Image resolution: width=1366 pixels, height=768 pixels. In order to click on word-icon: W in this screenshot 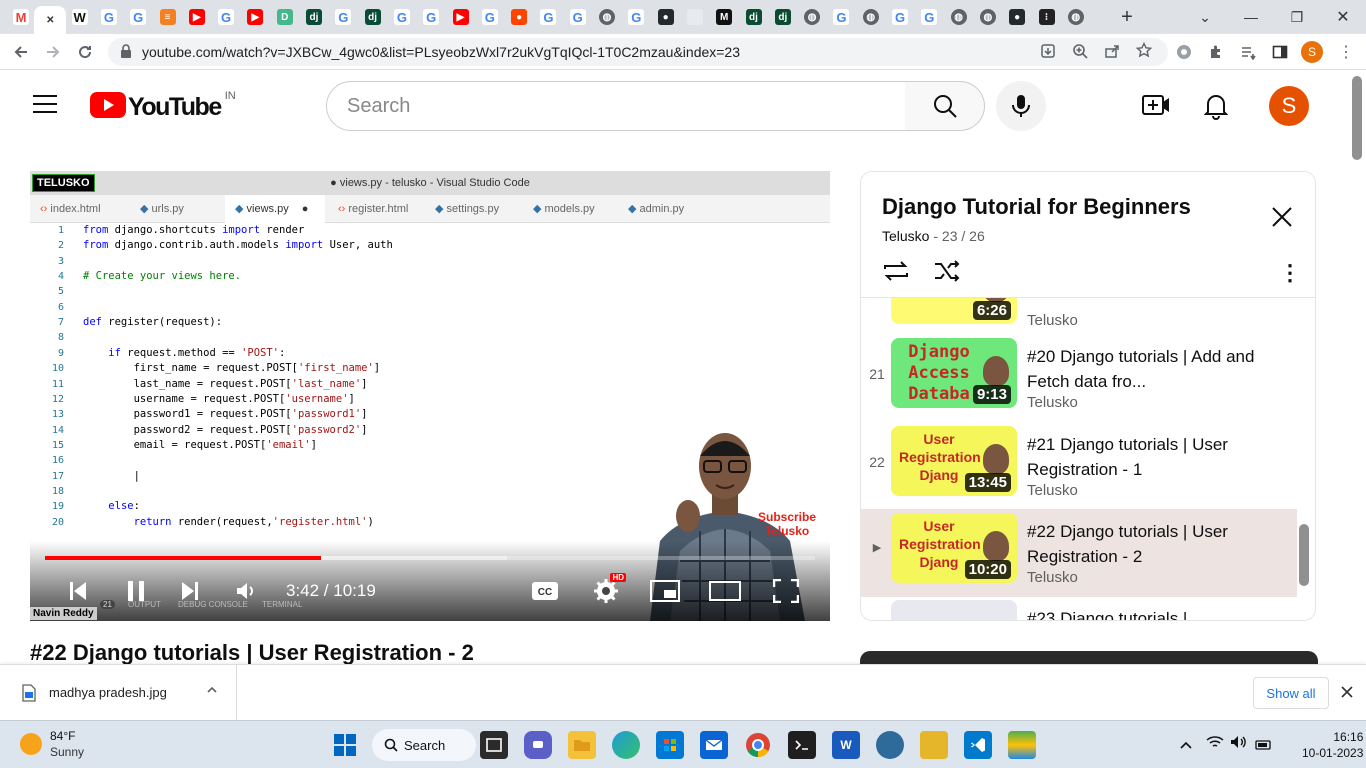, I will do `click(846, 745)`.